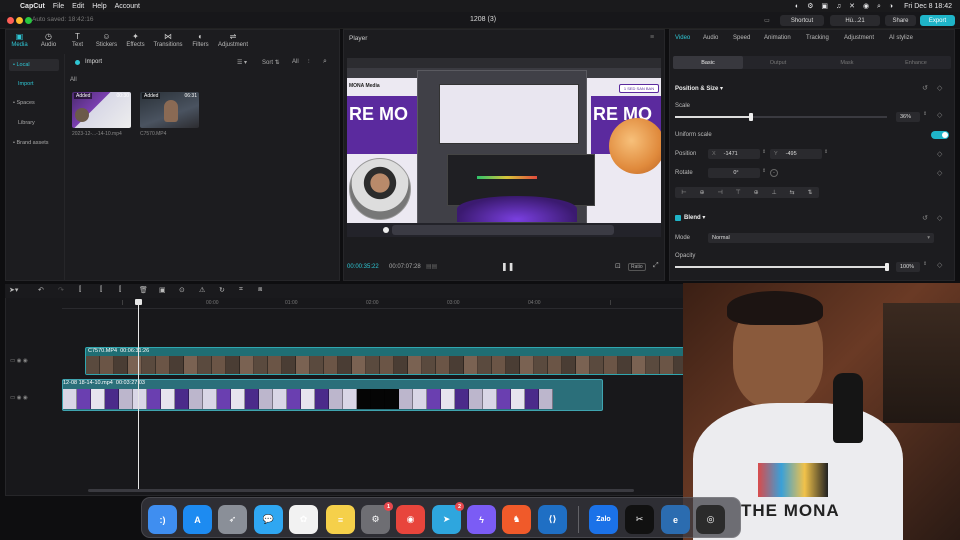 The height and width of the screenshot is (540, 960). Describe the element at coordinates (682, 38) in the screenshot. I see `tab-video: Video` at that location.